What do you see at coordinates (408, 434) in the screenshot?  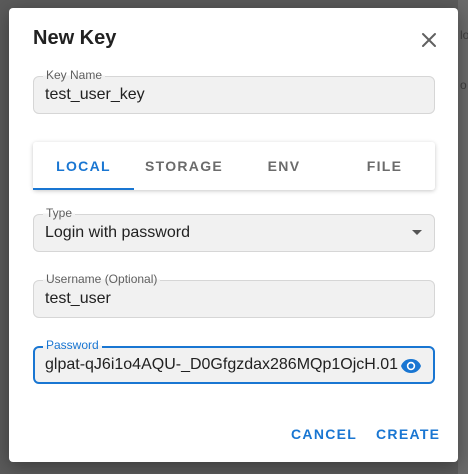 I see `create-button: CREATE` at bounding box center [408, 434].